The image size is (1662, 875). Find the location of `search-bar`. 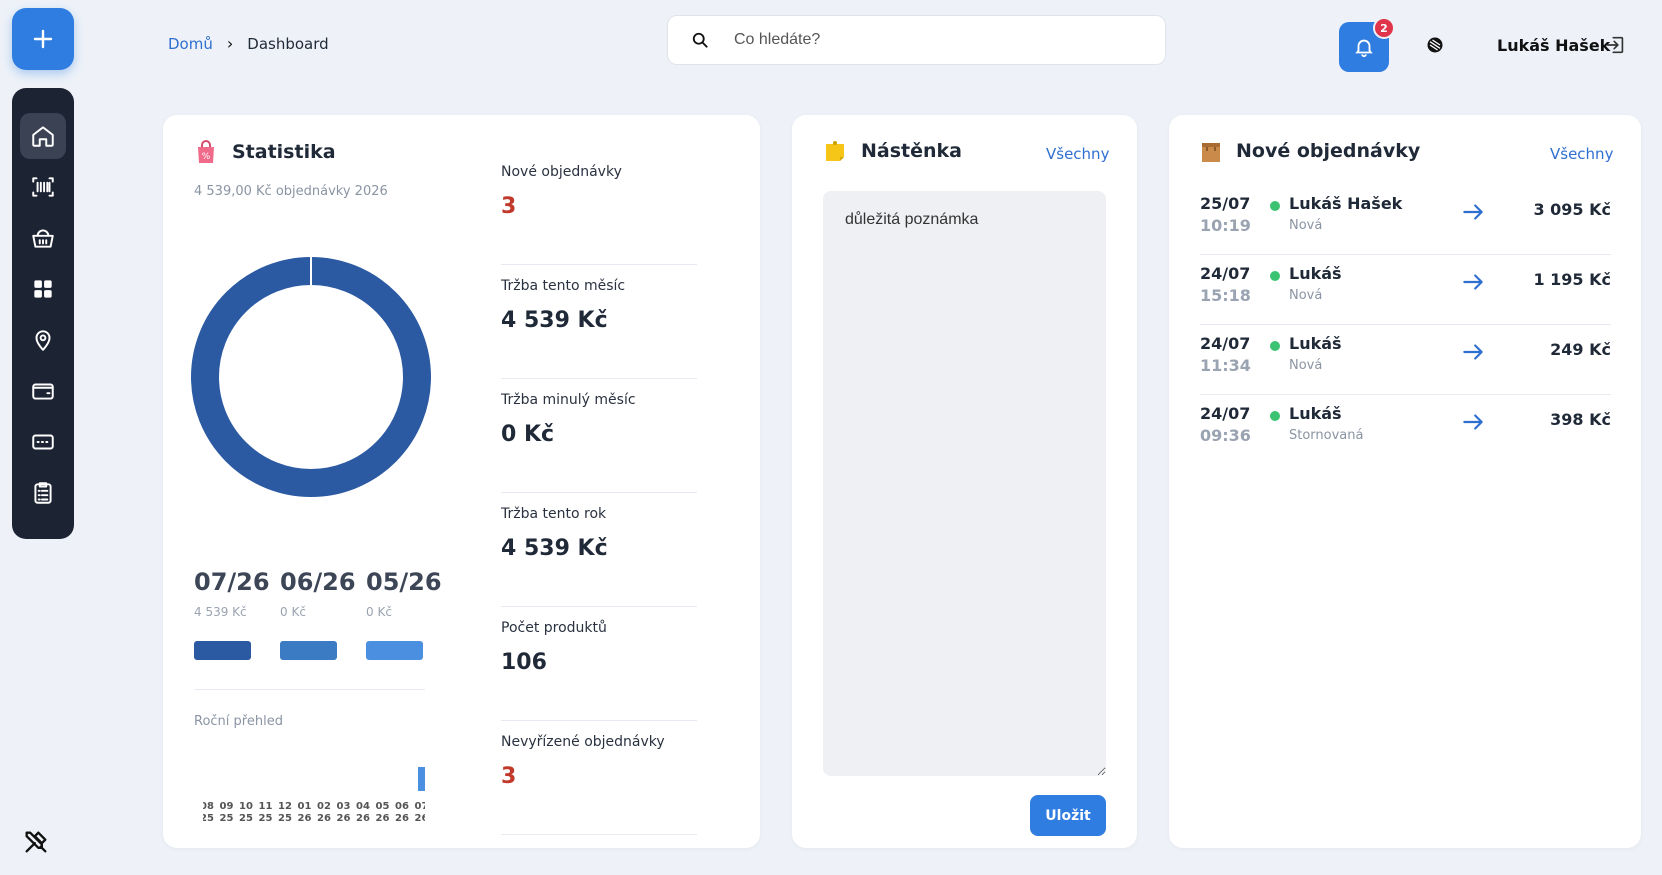

search-bar is located at coordinates (916, 40).